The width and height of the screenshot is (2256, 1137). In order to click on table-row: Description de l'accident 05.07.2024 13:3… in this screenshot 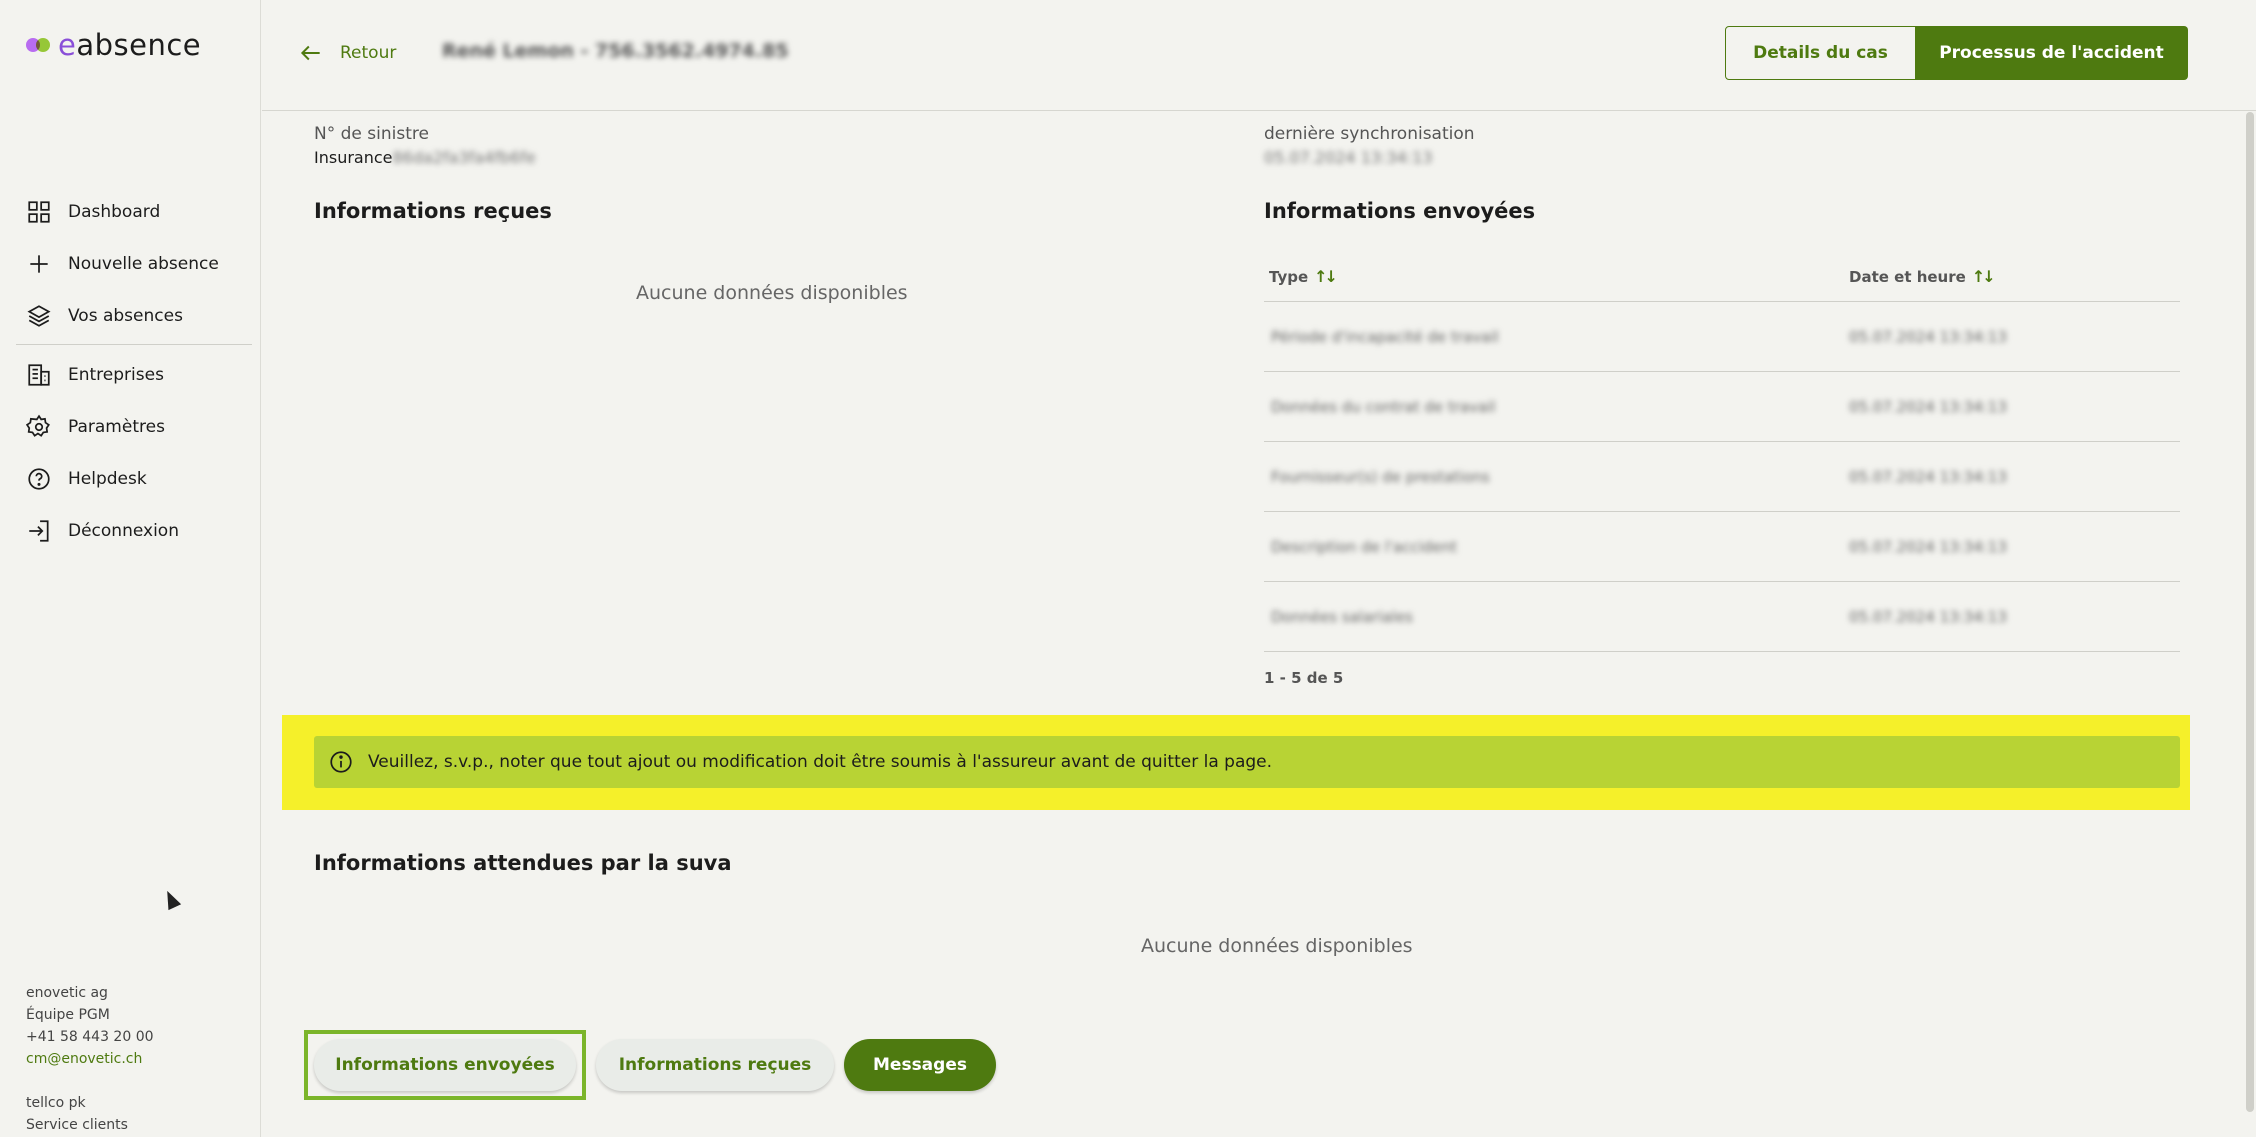, I will do `click(1722, 547)`.